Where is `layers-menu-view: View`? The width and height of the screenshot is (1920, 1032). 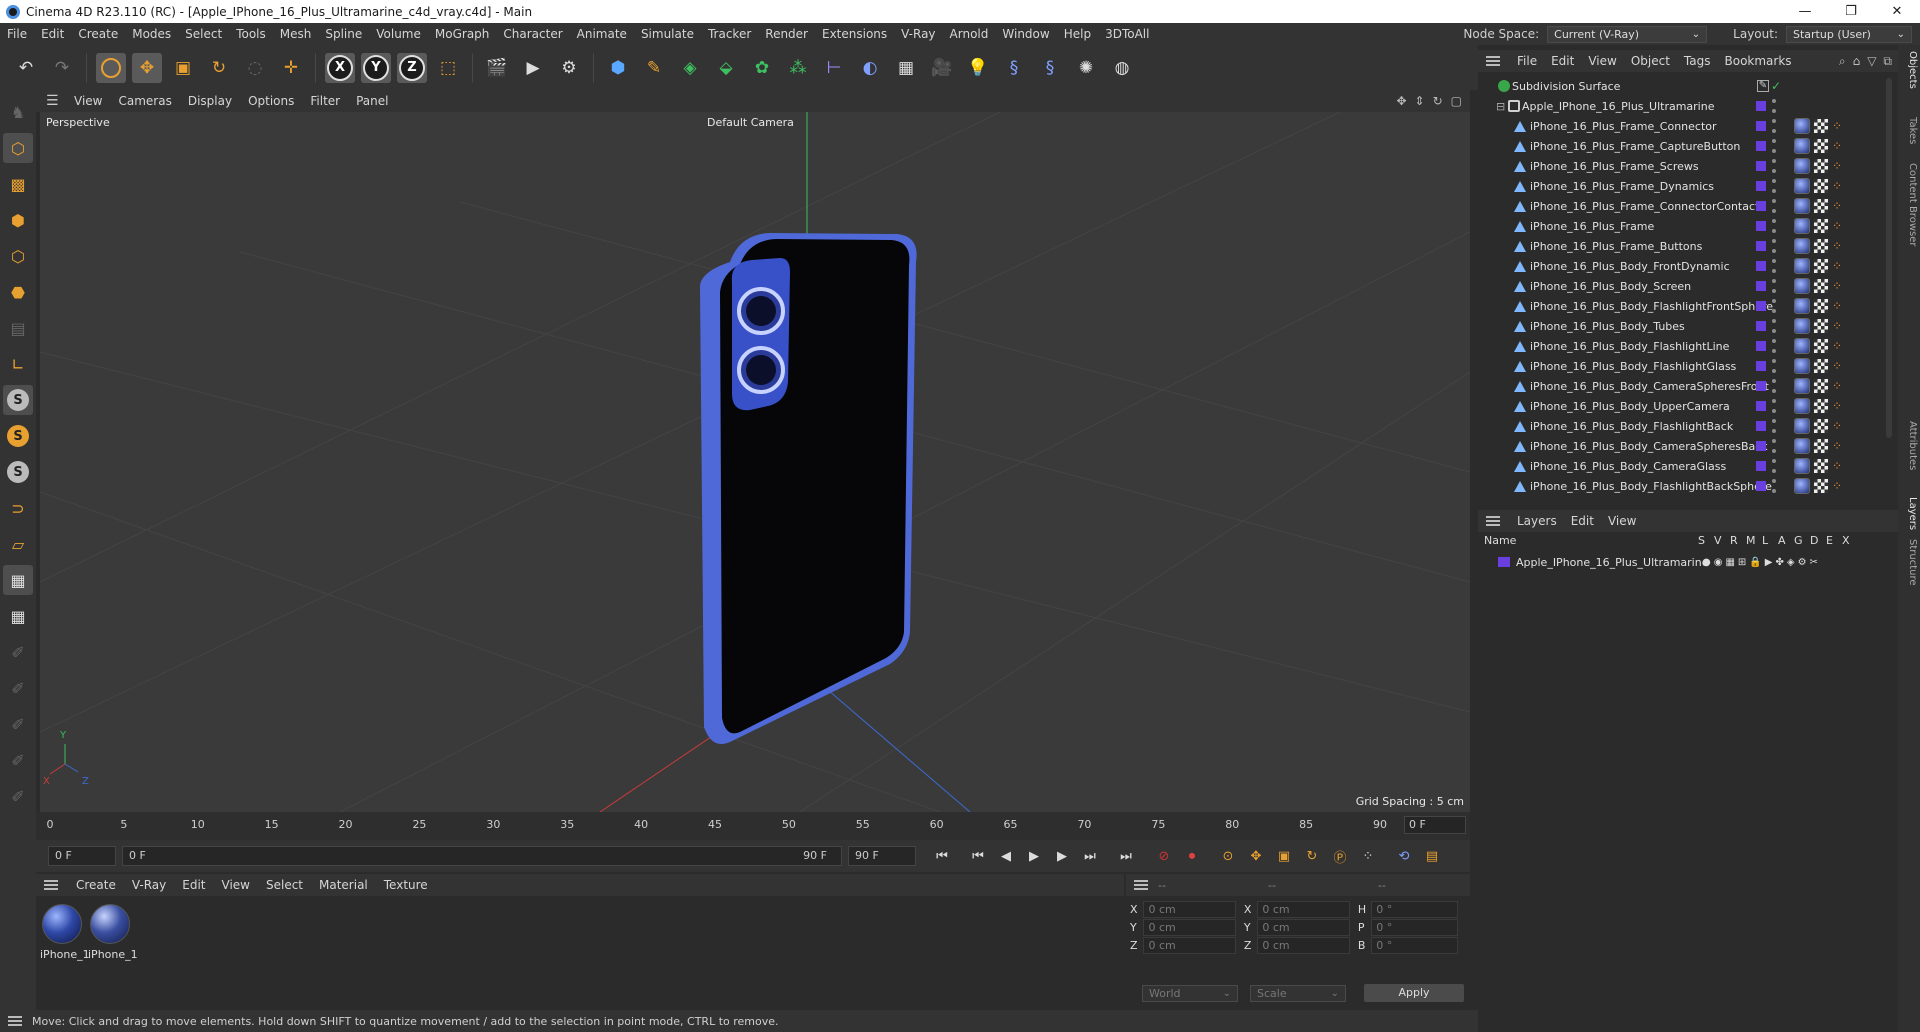 layers-menu-view: View is located at coordinates (1622, 521).